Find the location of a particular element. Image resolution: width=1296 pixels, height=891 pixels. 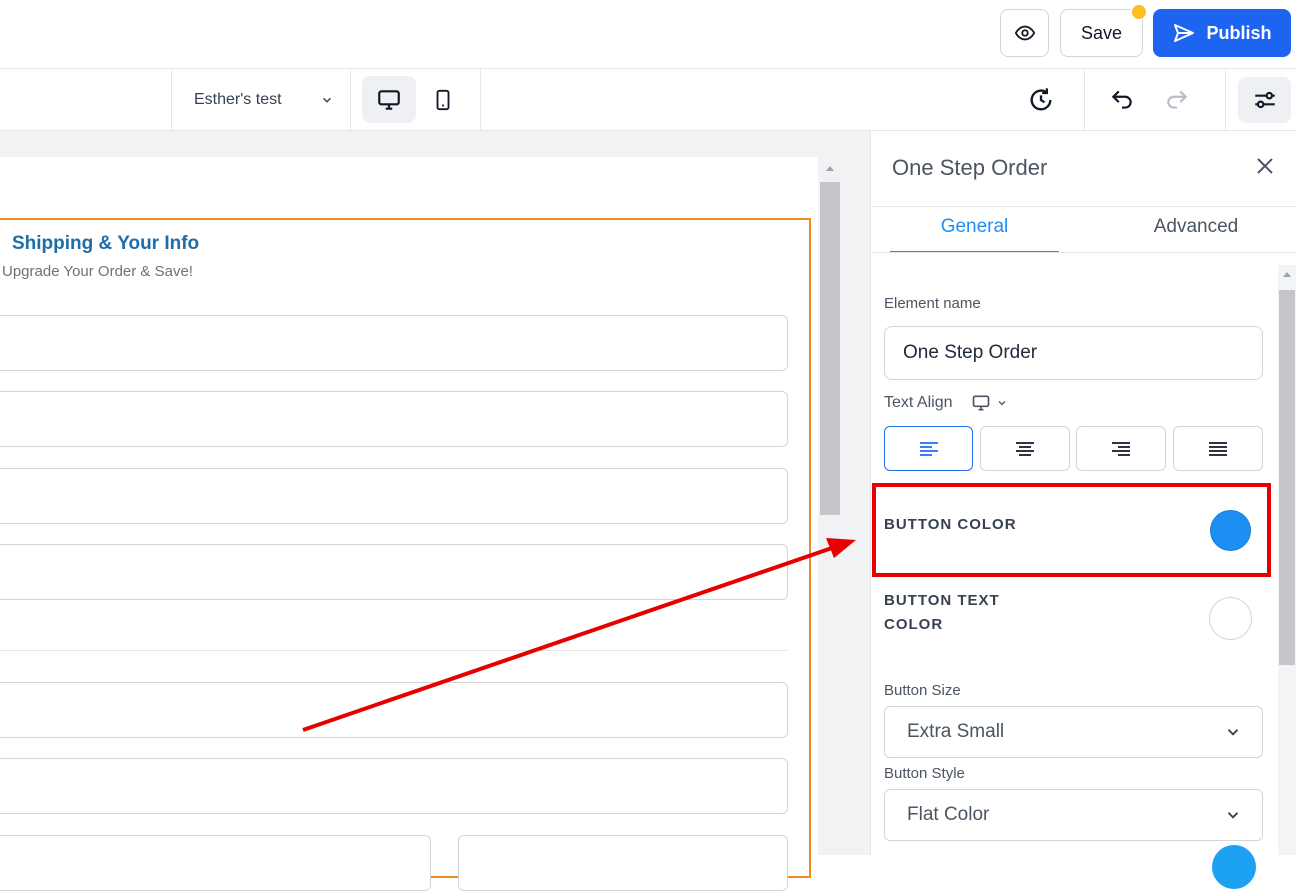

page-selector: Esther's test is located at coordinates (264, 100).